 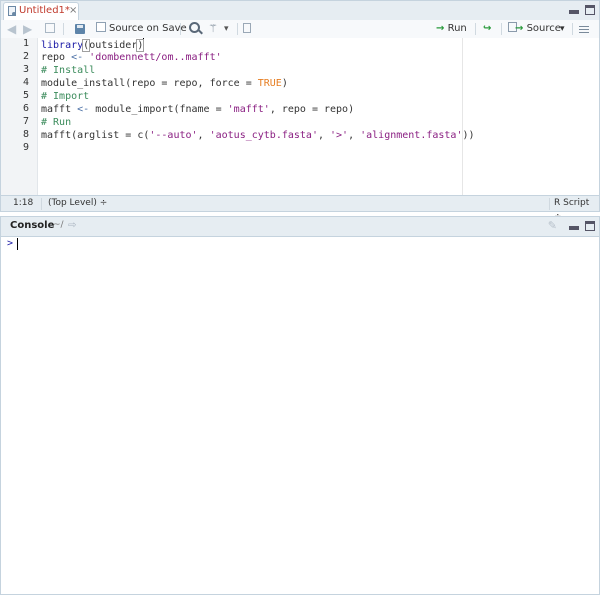 What do you see at coordinates (73, 10) in the screenshot?
I see `tab-close-icon: ×` at bounding box center [73, 10].